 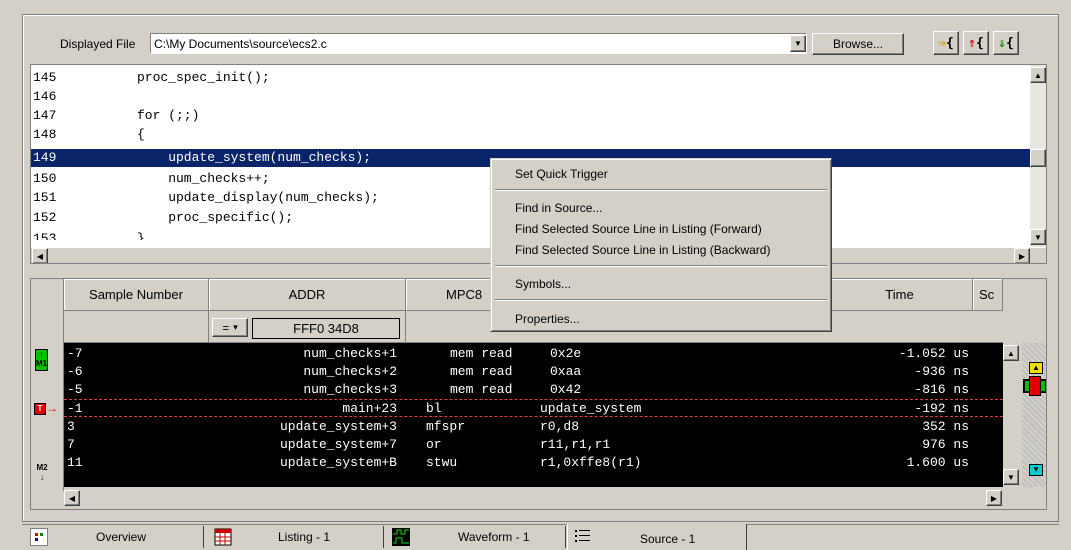 I want to click on table-row: -6 num_checks+2 mem read 0xaa -936 ns, so click(x=533, y=372).